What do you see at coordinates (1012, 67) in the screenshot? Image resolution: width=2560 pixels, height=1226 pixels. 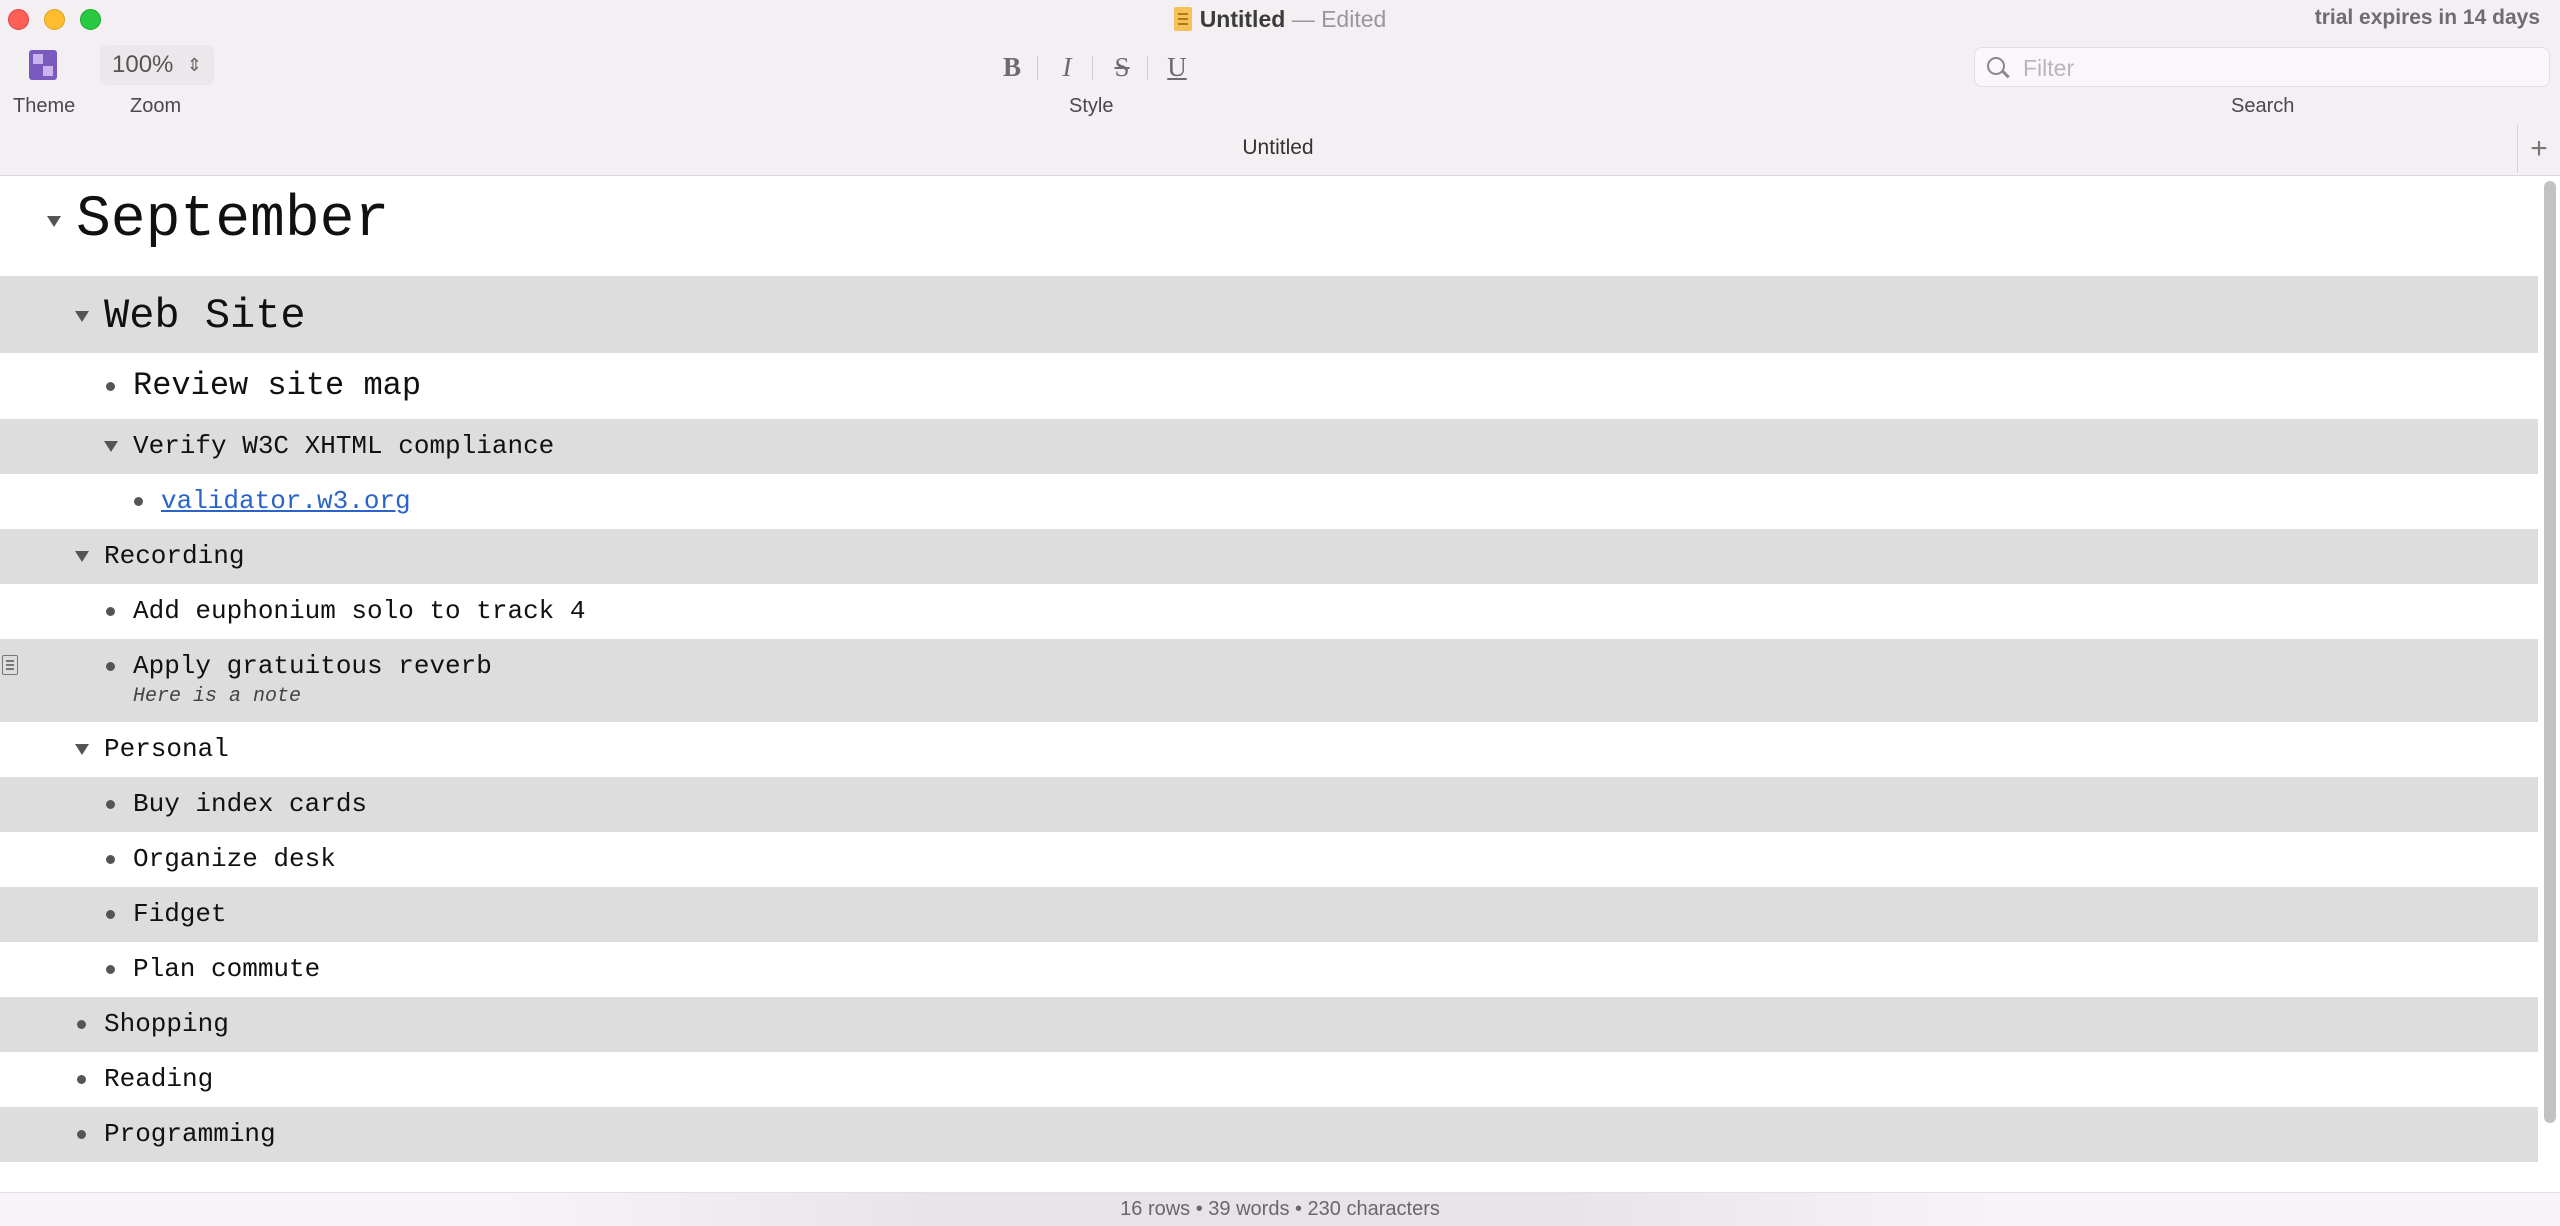 I see `bold-button: B` at bounding box center [1012, 67].